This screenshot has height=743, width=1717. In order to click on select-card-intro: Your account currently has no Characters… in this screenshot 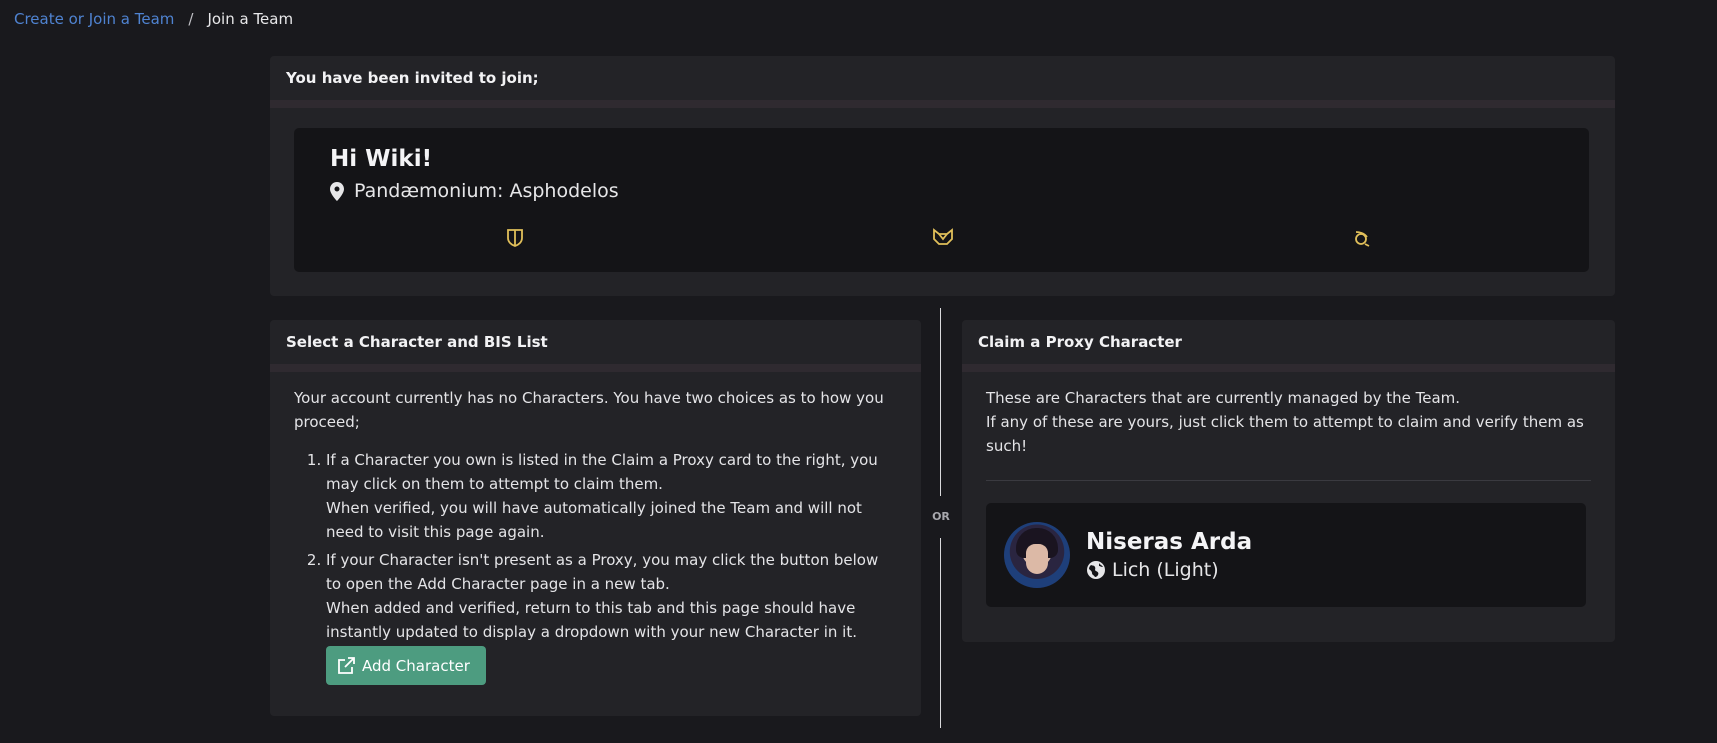, I will do `click(589, 410)`.